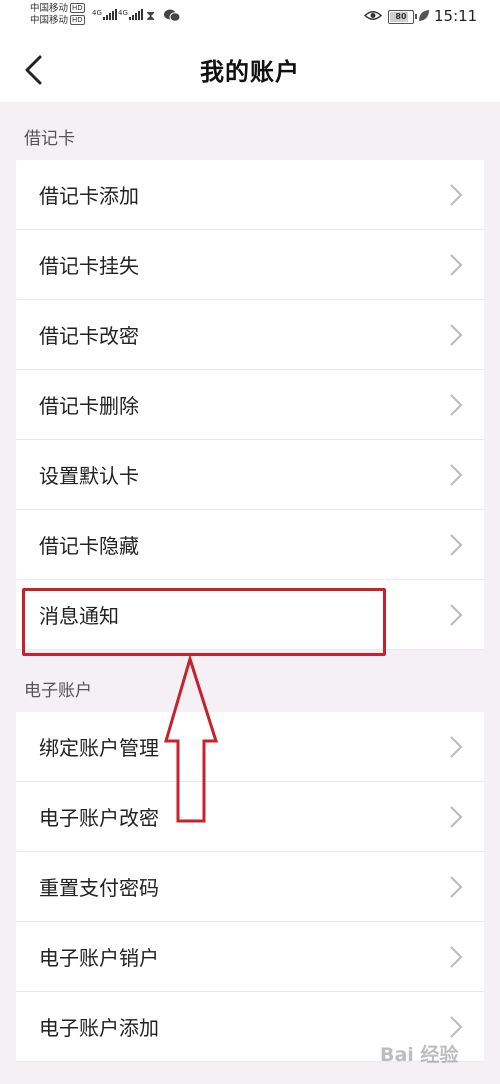 The image size is (500, 1084). What do you see at coordinates (99, 748) in the screenshot?
I see `list-item-label: 绑定账户管理` at bounding box center [99, 748].